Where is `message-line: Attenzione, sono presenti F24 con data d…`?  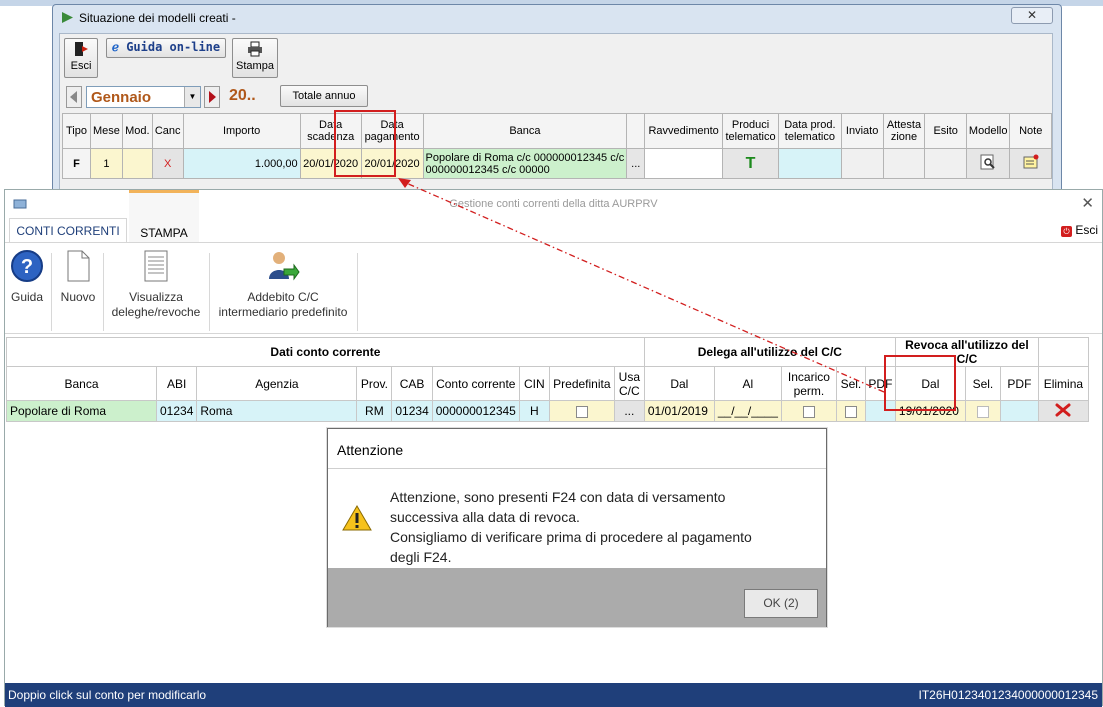
message-line: Attenzione, sono presenti F24 con data d… is located at coordinates (558, 497).